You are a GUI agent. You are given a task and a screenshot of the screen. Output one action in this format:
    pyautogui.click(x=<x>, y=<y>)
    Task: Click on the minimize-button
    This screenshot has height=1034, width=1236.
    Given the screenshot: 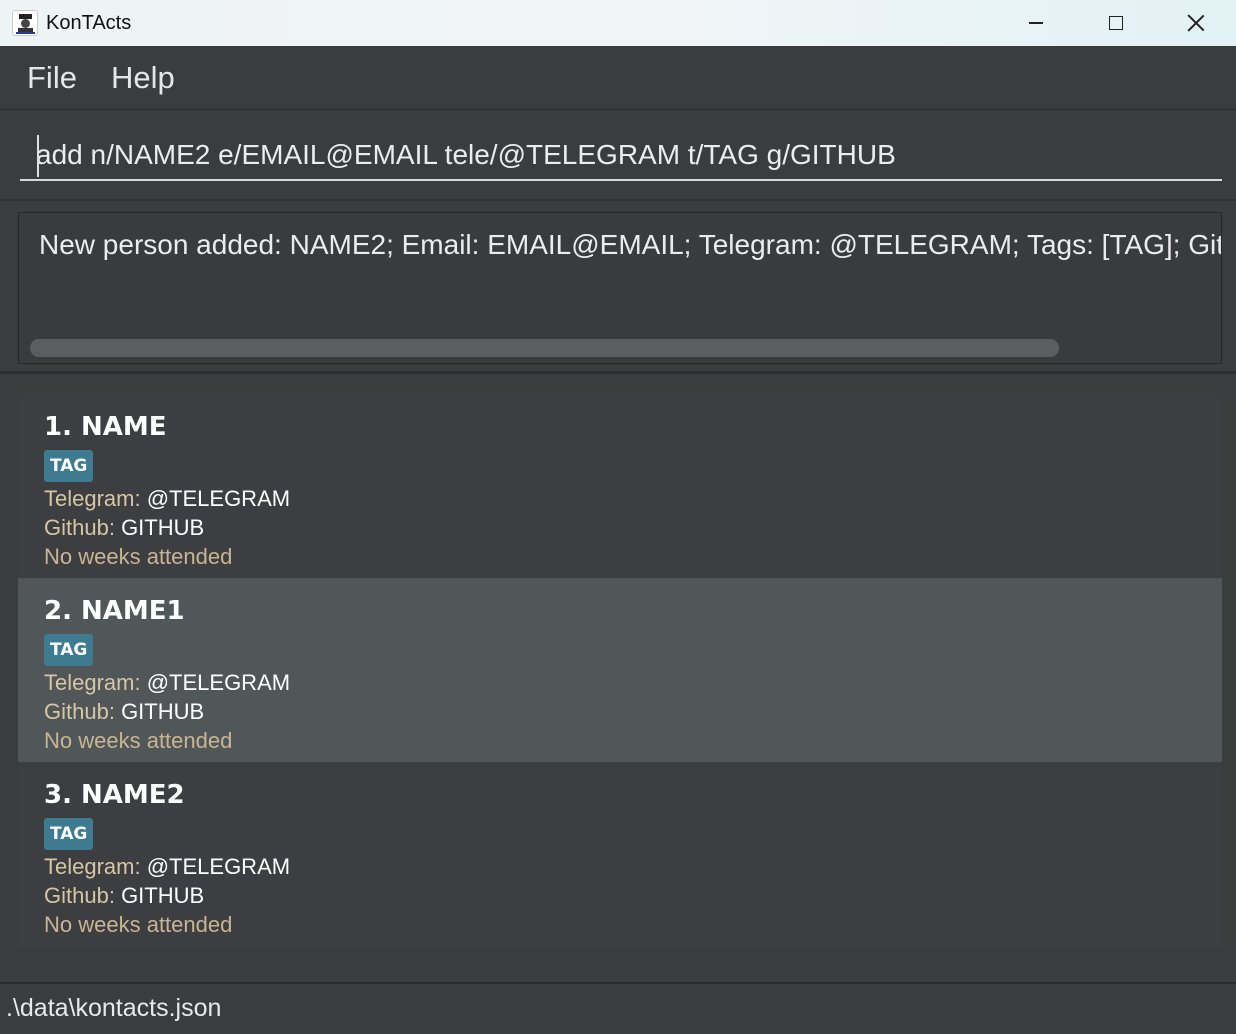 What is the action you would take?
    pyautogui.click(x=1036, y=23)
    